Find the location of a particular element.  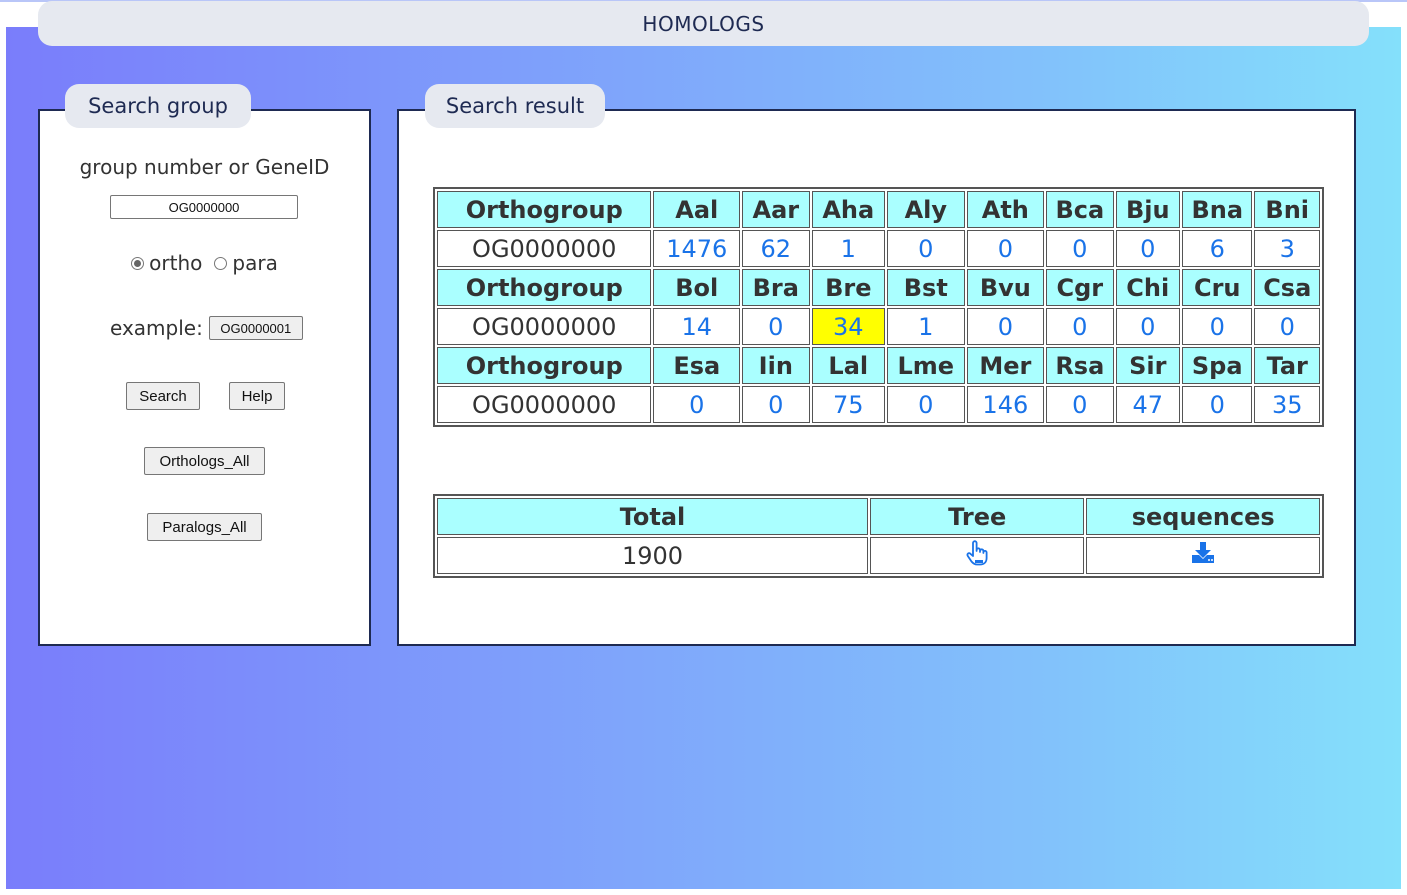

radio-ortho-option: ortho is located at coordinates (166, 263).